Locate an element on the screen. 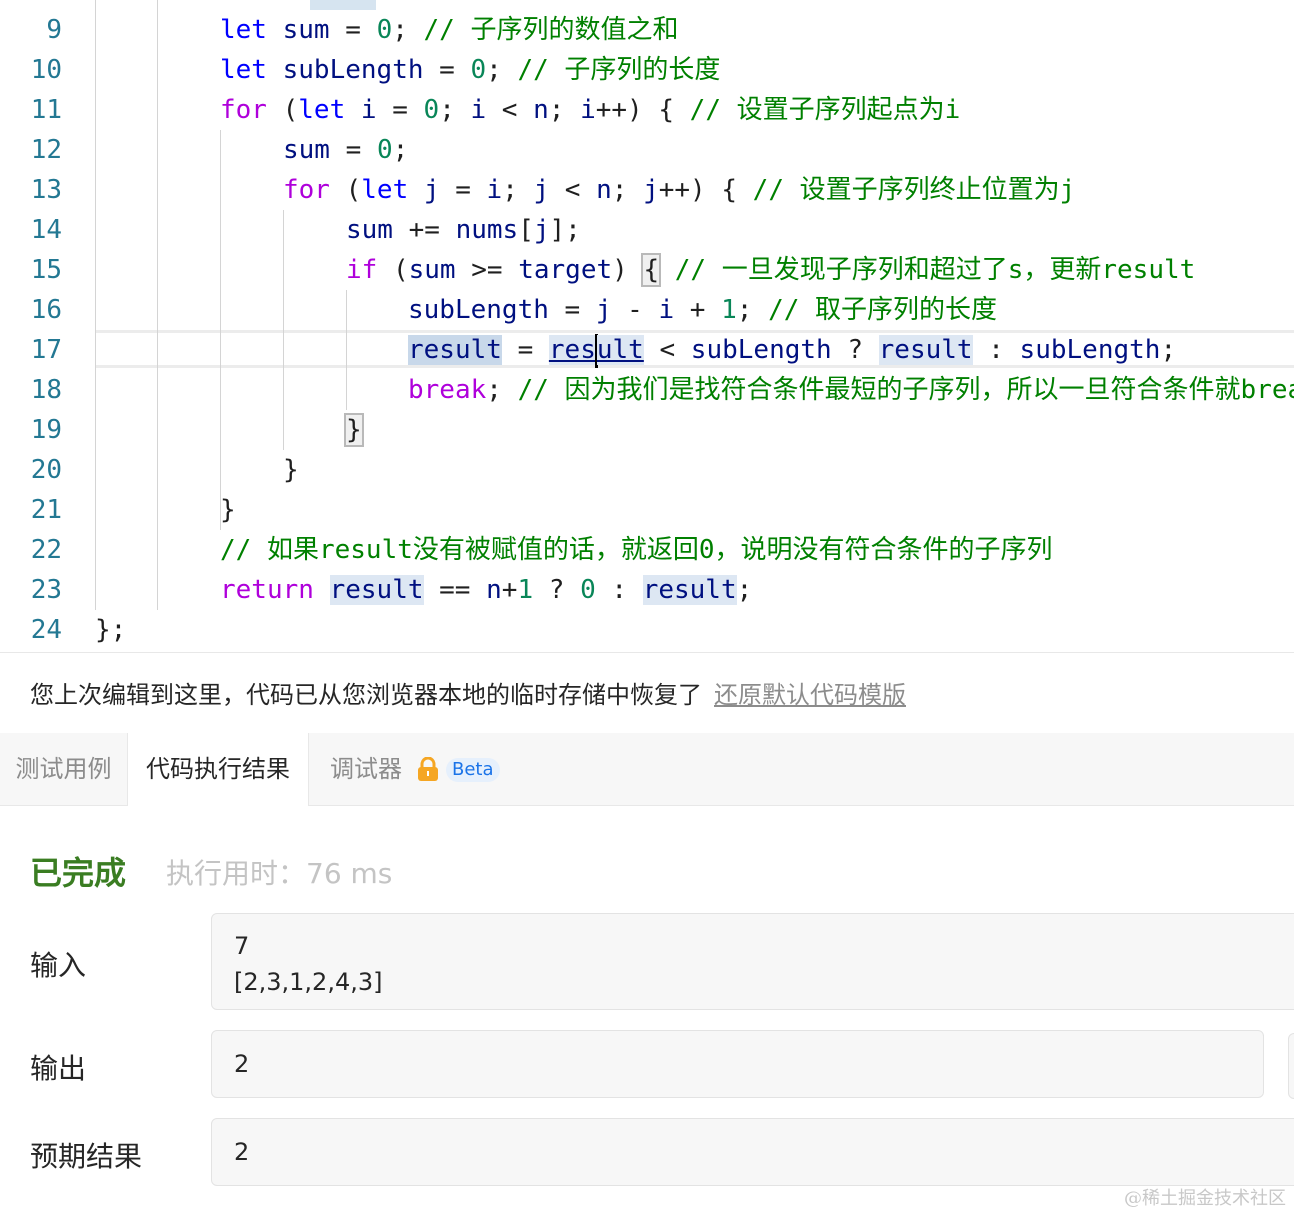 The width and height of the screenshot is (1294, 1212). line-number: 22 is located at coordinates (46, 550).